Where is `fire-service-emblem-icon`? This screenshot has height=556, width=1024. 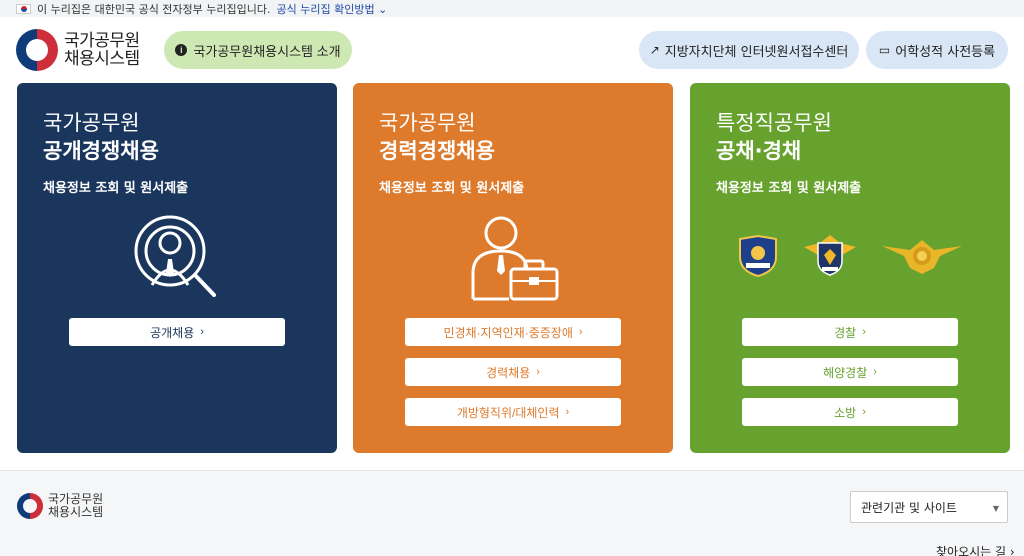
fire-service-emblem-icon is located at coordinates (922, 257).